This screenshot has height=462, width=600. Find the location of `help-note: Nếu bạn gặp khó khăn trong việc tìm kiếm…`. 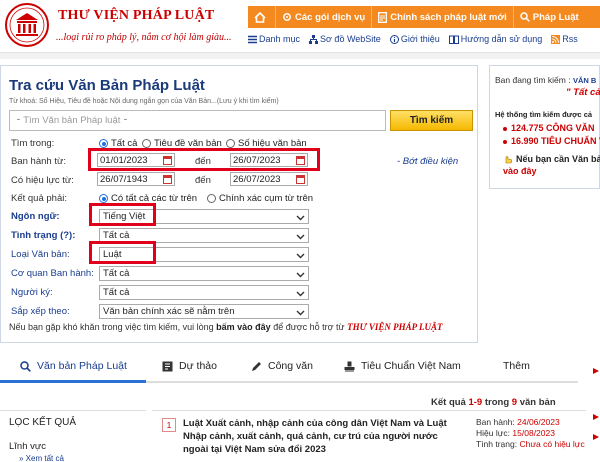

help-note: Nếu bạn gặp khó khăn trong việc tìm kiếm… is located at coordinates (226, 327).